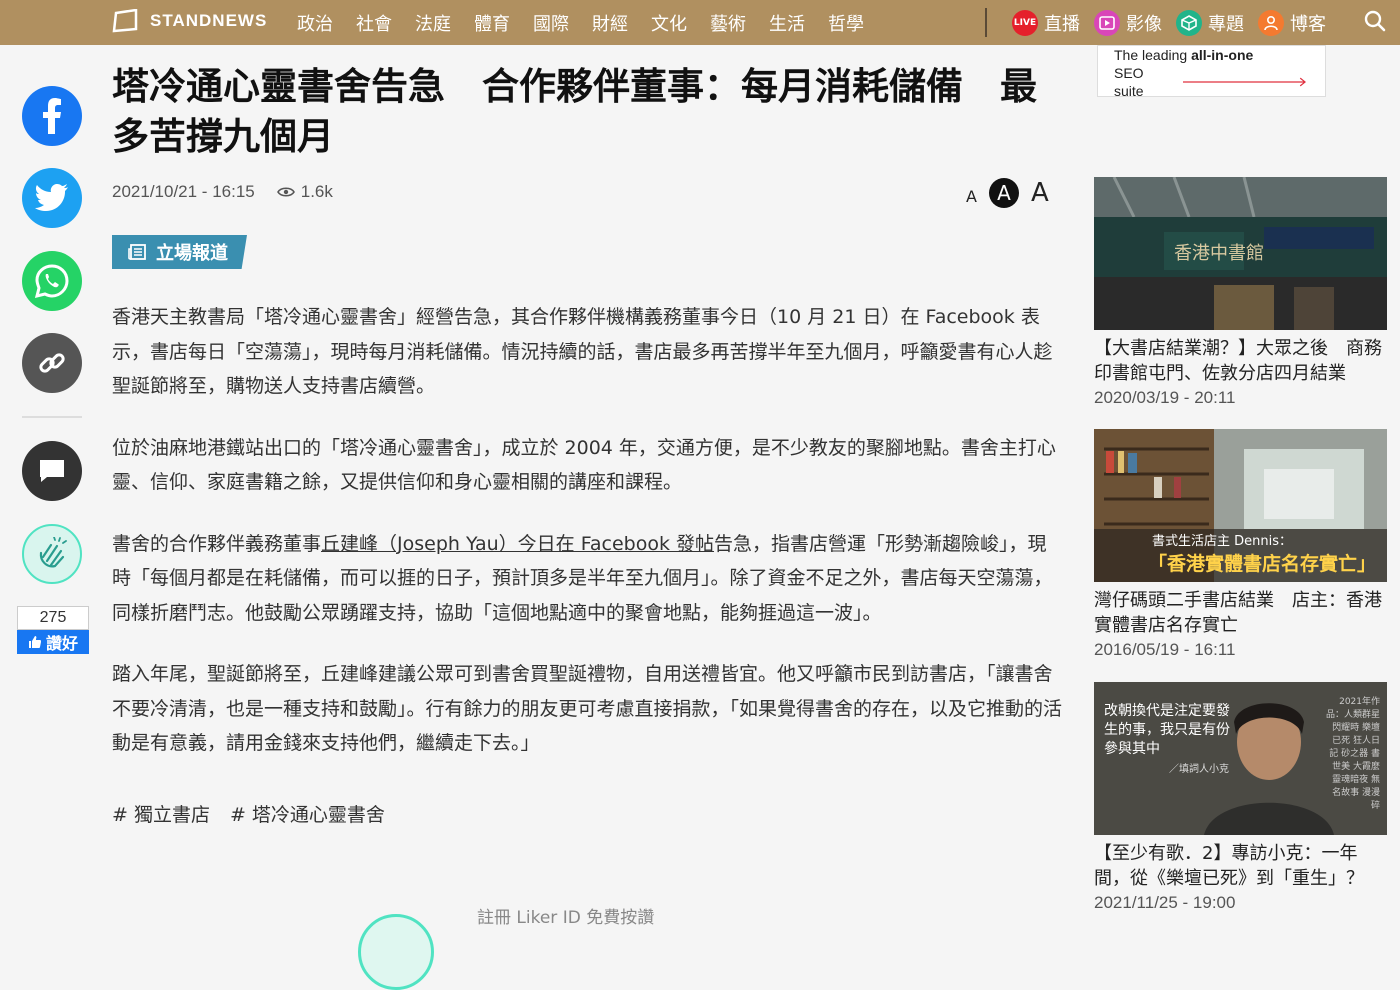 This screenshot has height=990, width=1400. I want to click on paragraph-3-text-a: 書舍的合作夥伴義務董事, so click(217, 543).